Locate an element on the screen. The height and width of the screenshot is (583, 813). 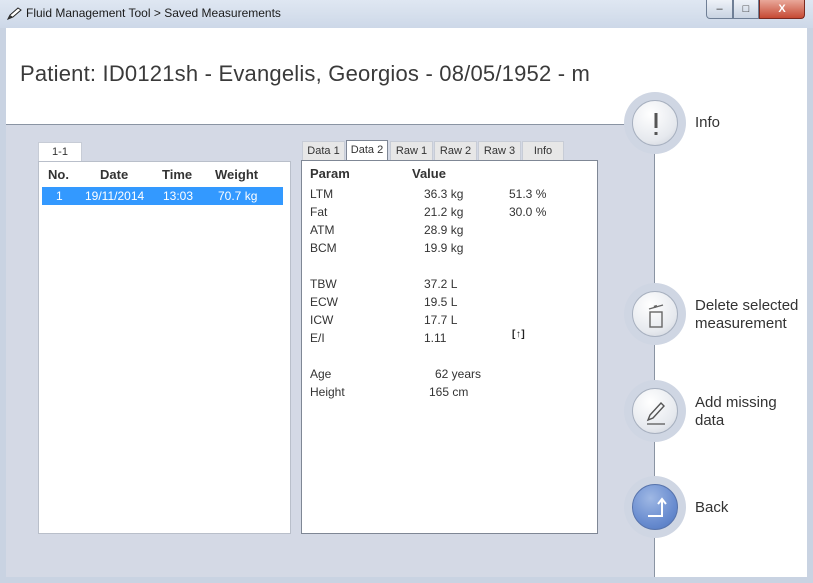
percent-ltm: 51.3 % is located at coordinates (528, 194).